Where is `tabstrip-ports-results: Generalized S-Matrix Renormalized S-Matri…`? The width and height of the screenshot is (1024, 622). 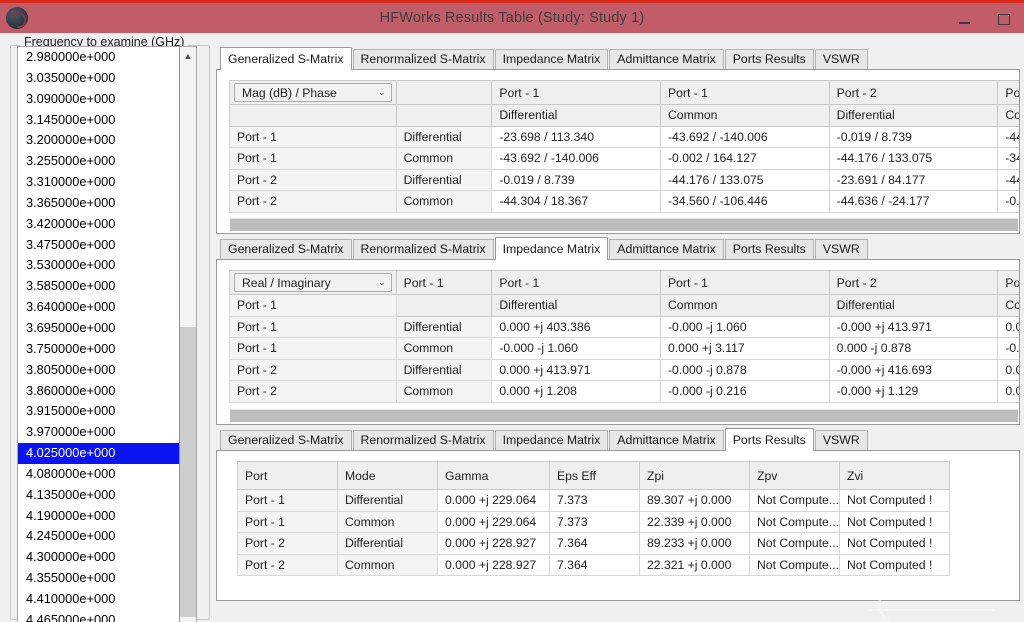
tabstrip-ports-results: Generalized S-Matrix Renormalized S-Matri… is located at coordinates (618, 439).